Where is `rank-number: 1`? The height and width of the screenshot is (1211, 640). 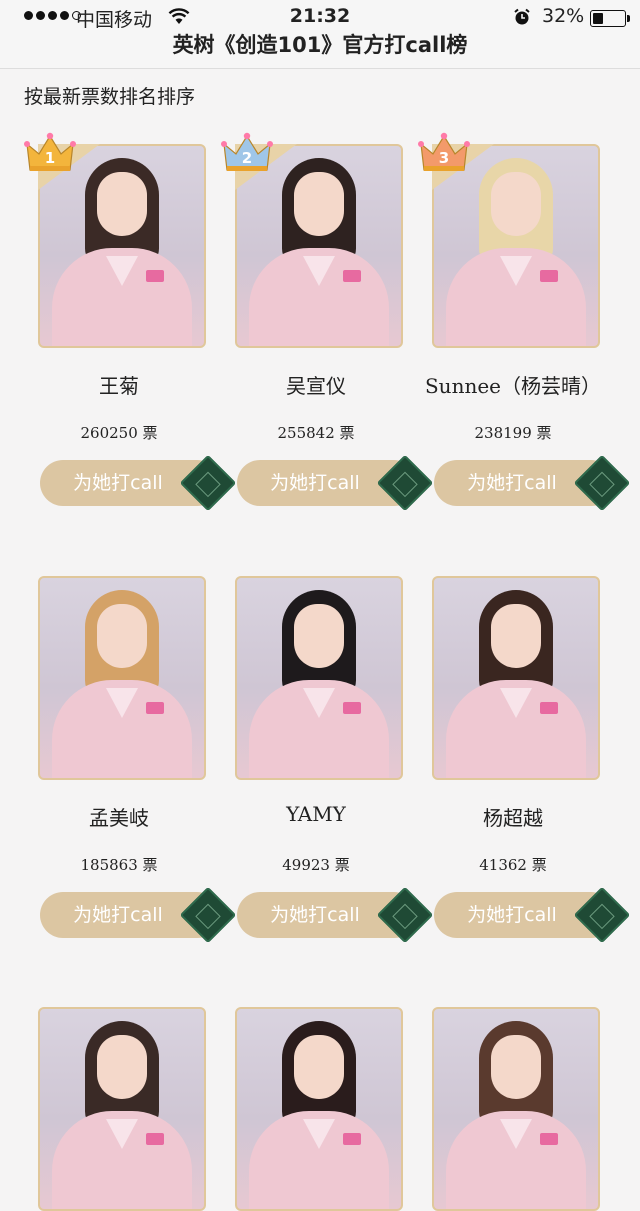
rank-number: 1 is located at coordinates (50, 158).